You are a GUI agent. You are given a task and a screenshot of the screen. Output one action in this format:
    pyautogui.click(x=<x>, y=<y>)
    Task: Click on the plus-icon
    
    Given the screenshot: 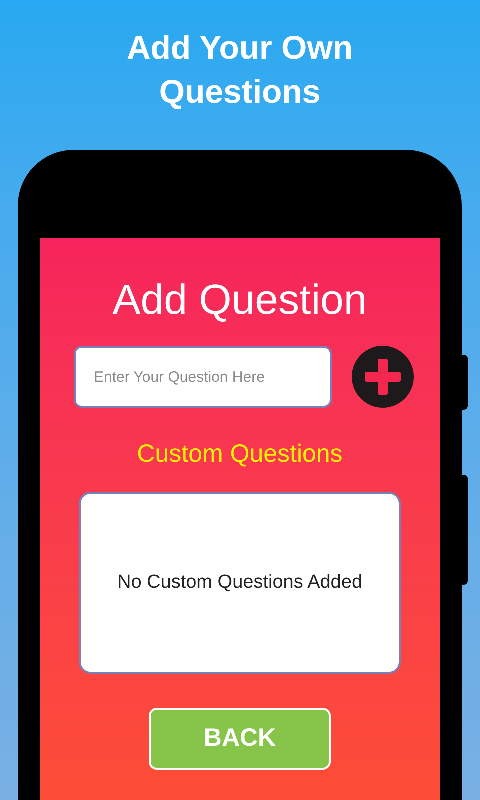 What is the action you would take?
    pyautogui.click(x=383, y=377)
    